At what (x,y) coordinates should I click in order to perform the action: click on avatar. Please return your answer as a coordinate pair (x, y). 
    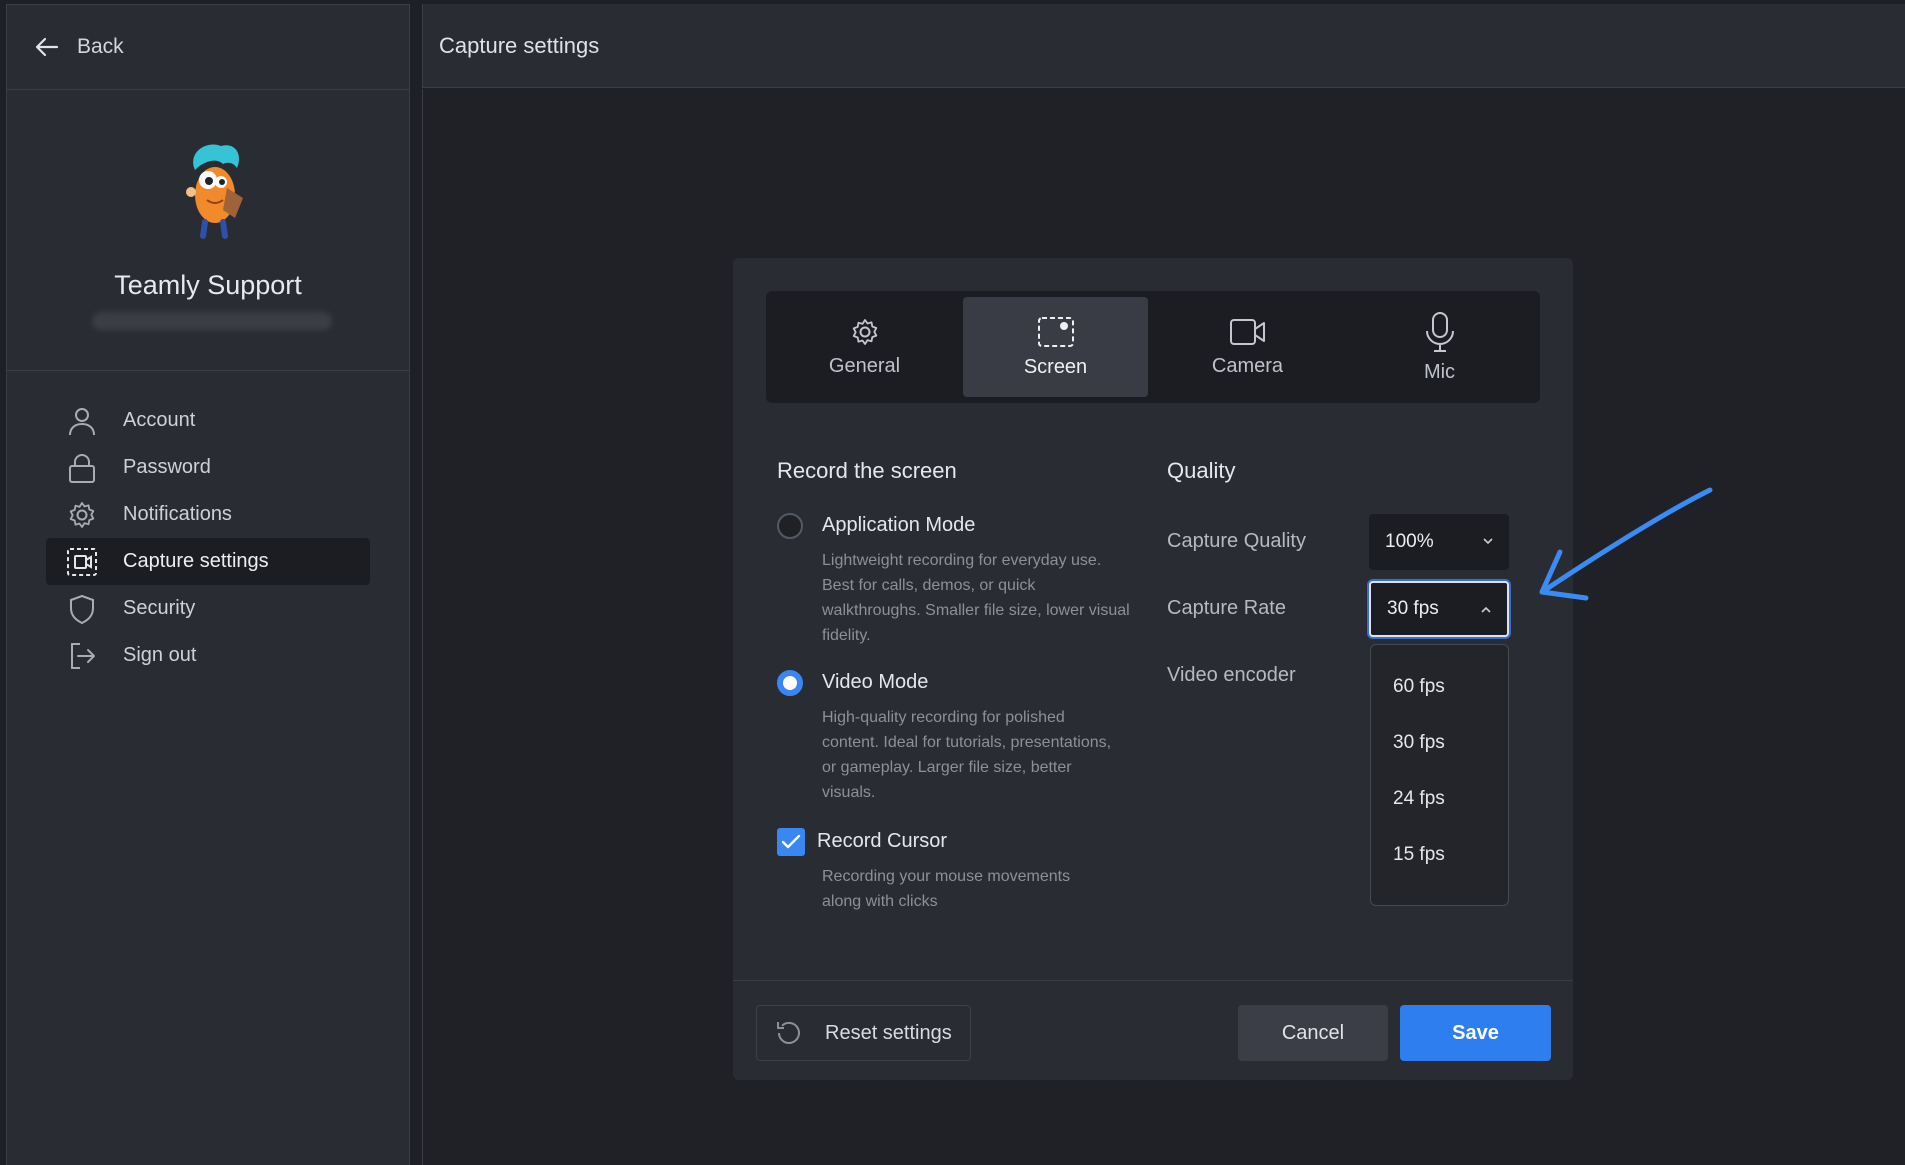
    Looking at the image, I should click on (214, 191).